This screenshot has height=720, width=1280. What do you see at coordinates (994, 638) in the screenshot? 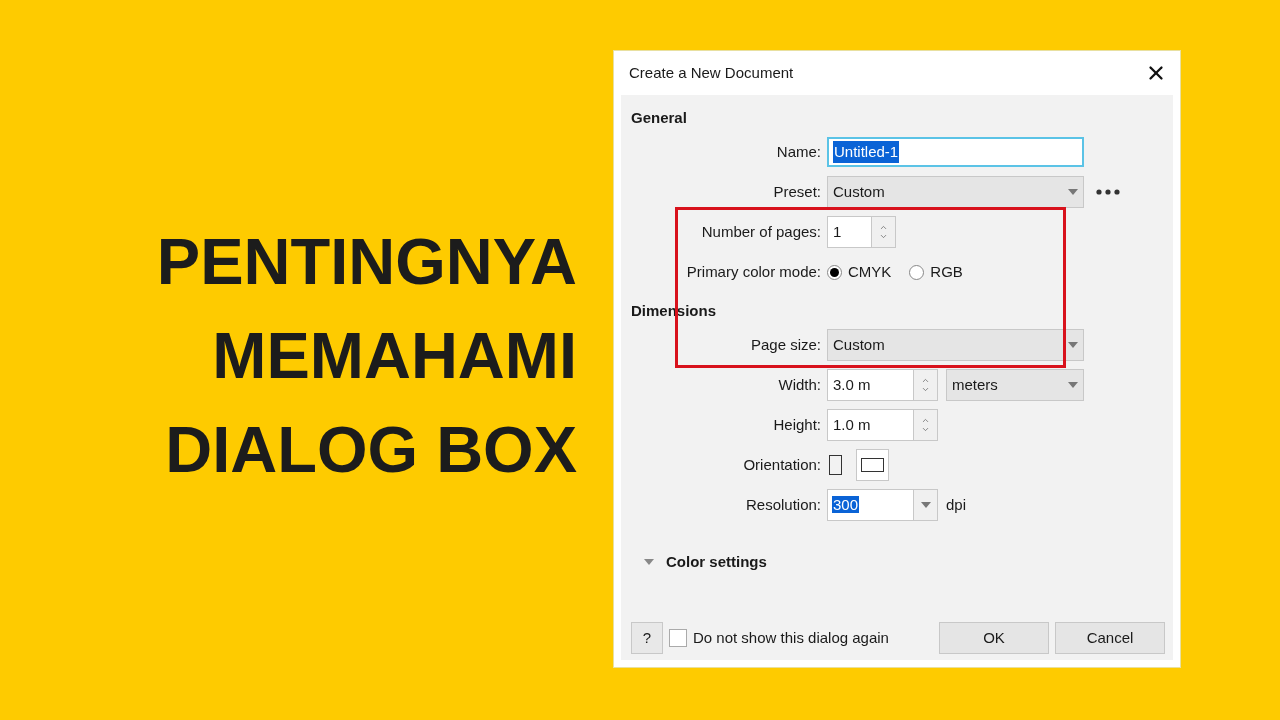
I see `dialog-button: OK` at bounding box center [994, 638].